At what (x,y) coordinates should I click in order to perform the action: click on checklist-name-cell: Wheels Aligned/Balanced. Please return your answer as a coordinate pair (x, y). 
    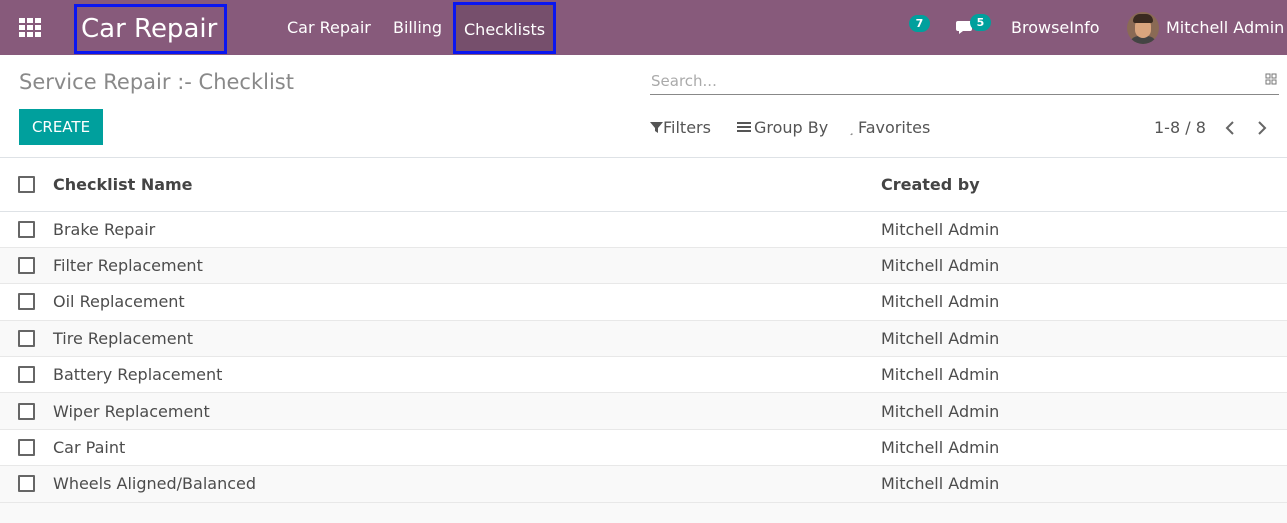
    Looking at the image, I should click on (467, 484).